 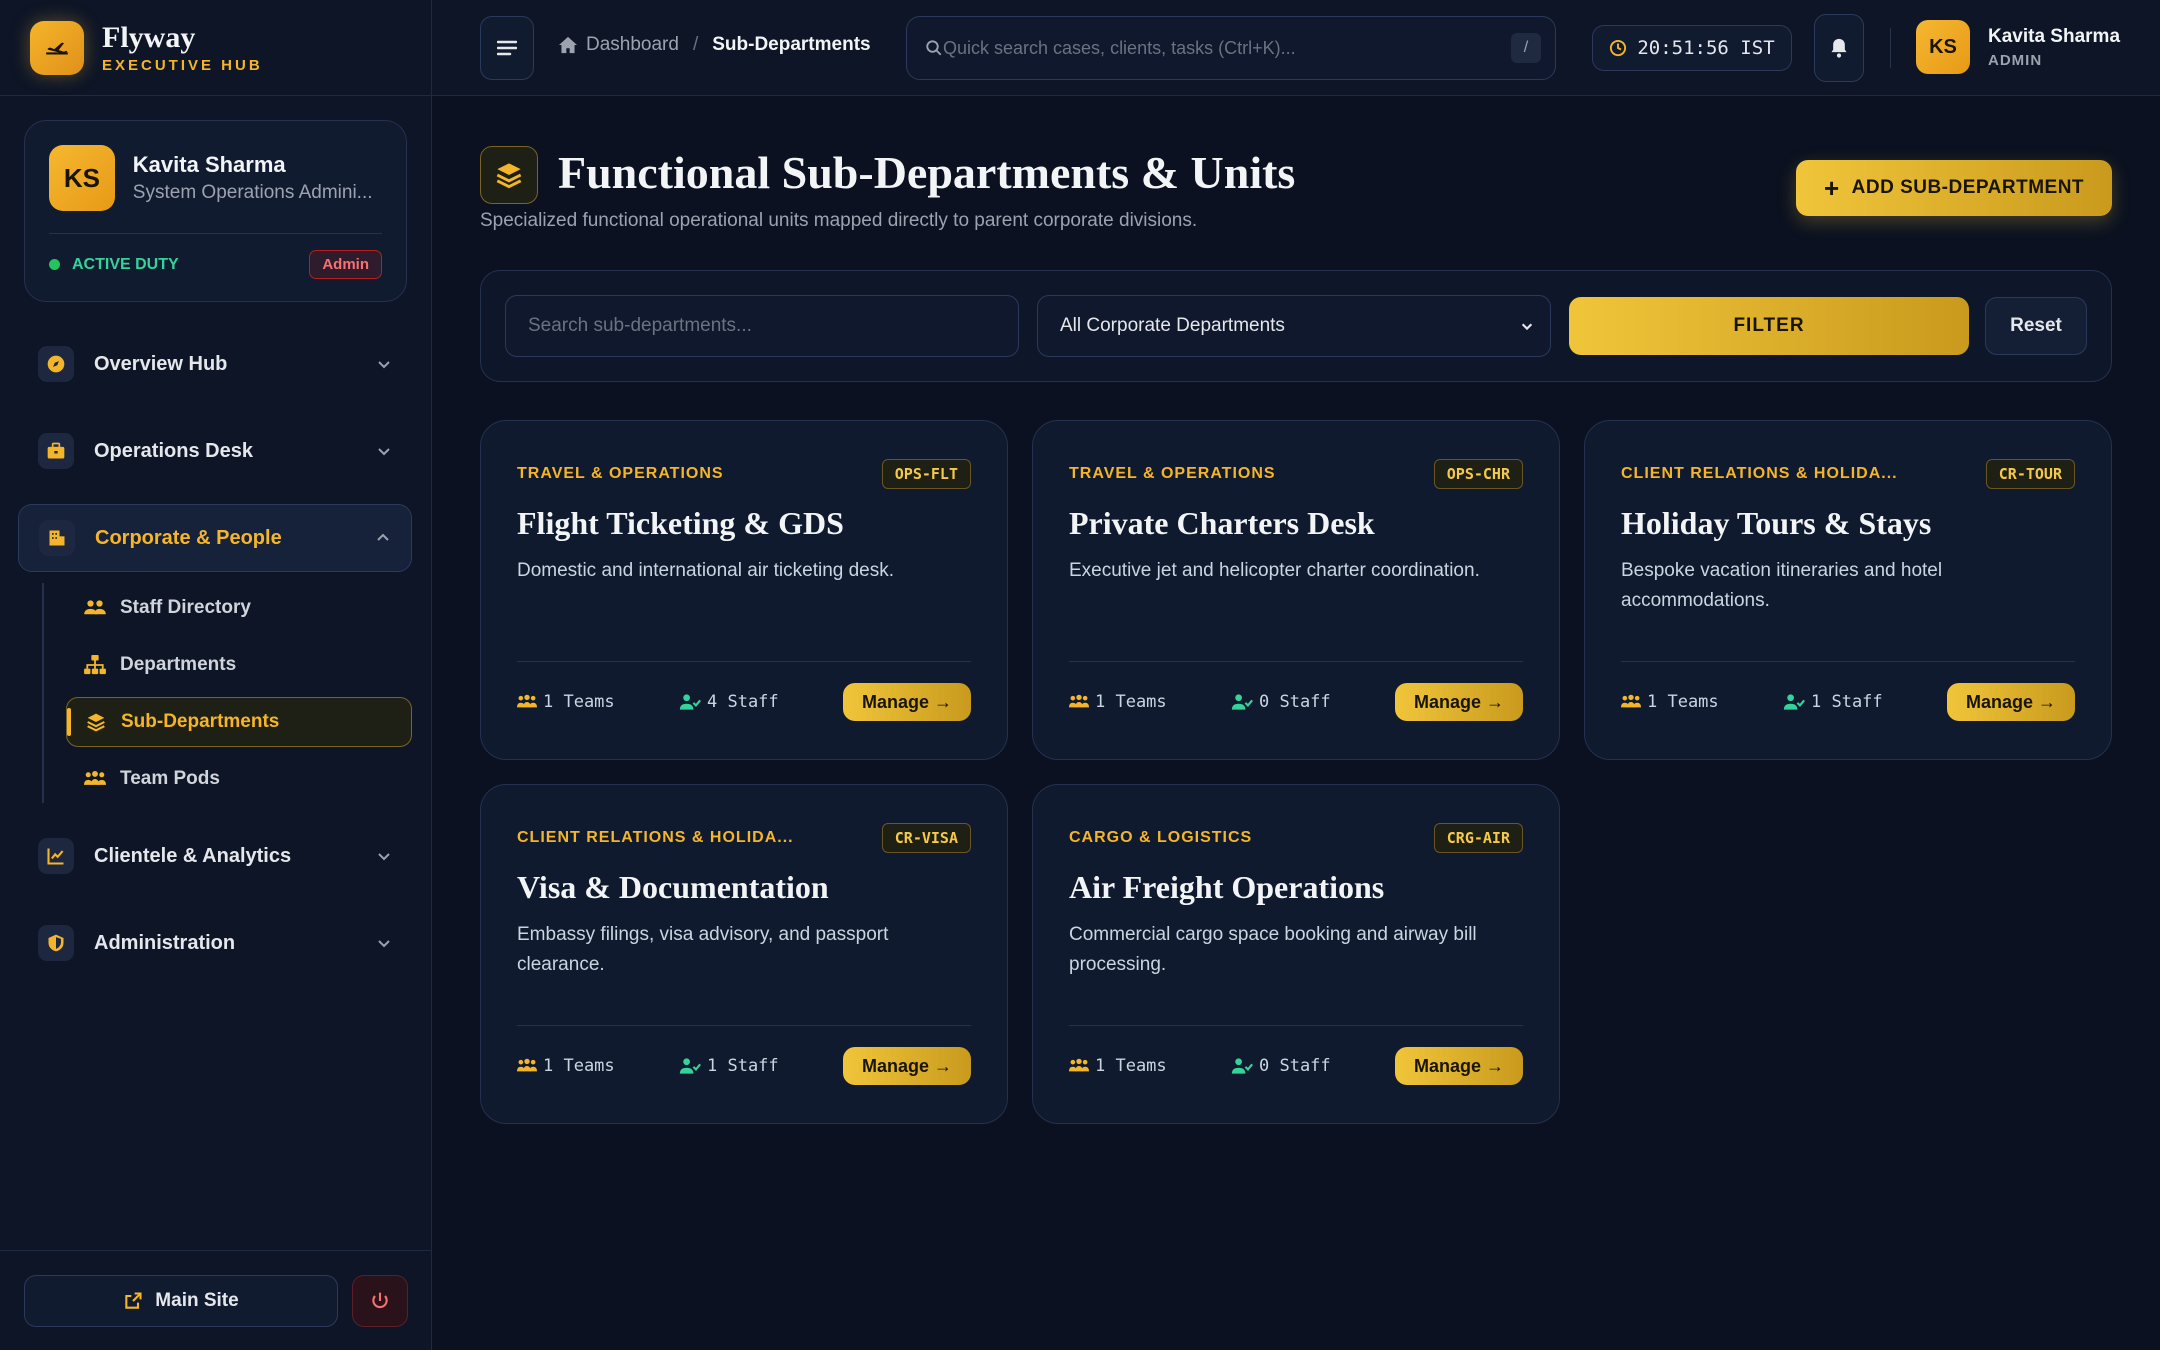 I want to click on card-staff: 1 Staff, so click(x=1847, y=702).